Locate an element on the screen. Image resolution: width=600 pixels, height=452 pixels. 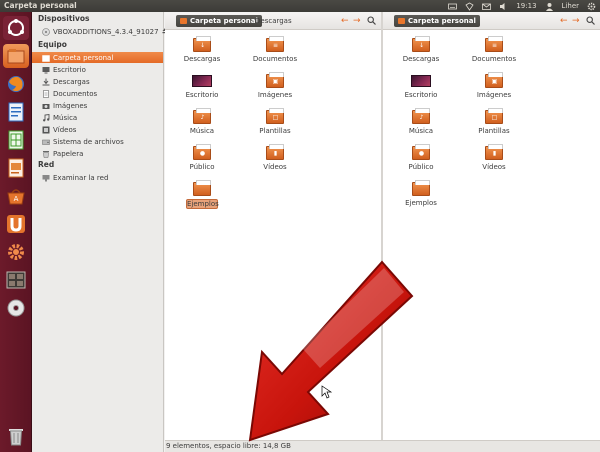
public-folder-icon: ● is located at coordinates (202, 152).